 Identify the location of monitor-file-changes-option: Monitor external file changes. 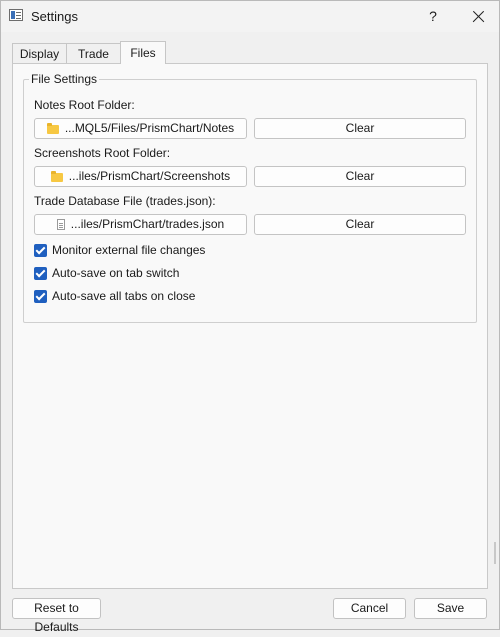
(119, 250).